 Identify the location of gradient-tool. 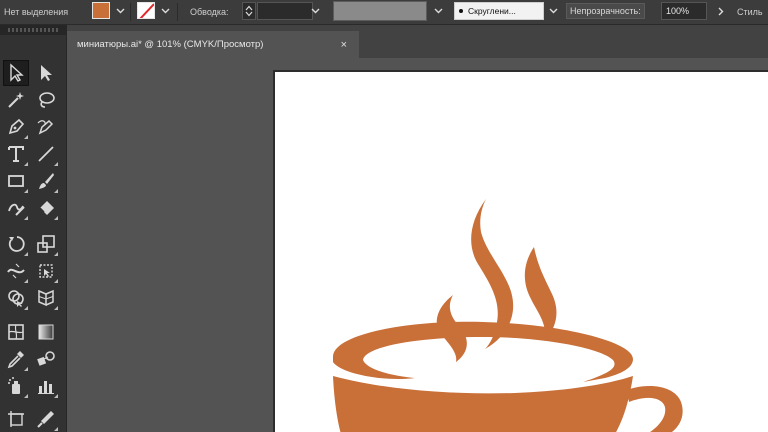
(46, 332).